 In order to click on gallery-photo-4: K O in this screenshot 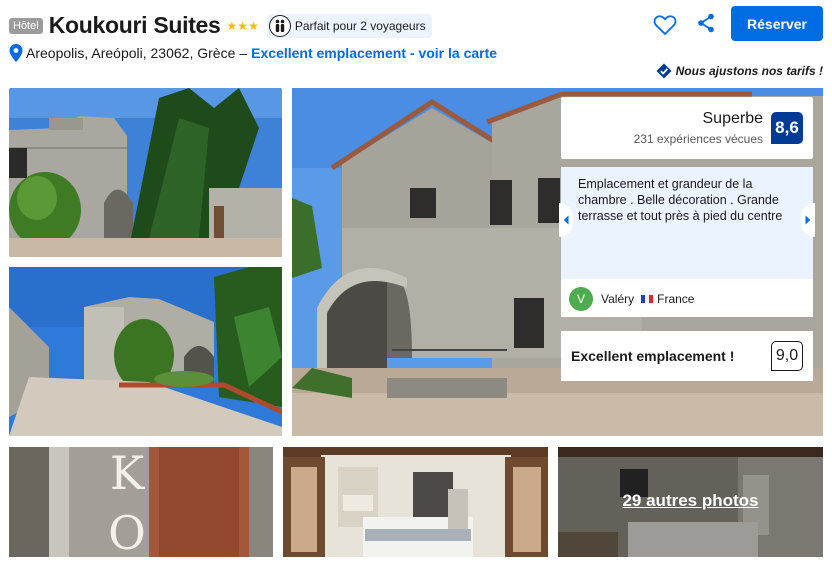, I will do `click(141, 502)`.